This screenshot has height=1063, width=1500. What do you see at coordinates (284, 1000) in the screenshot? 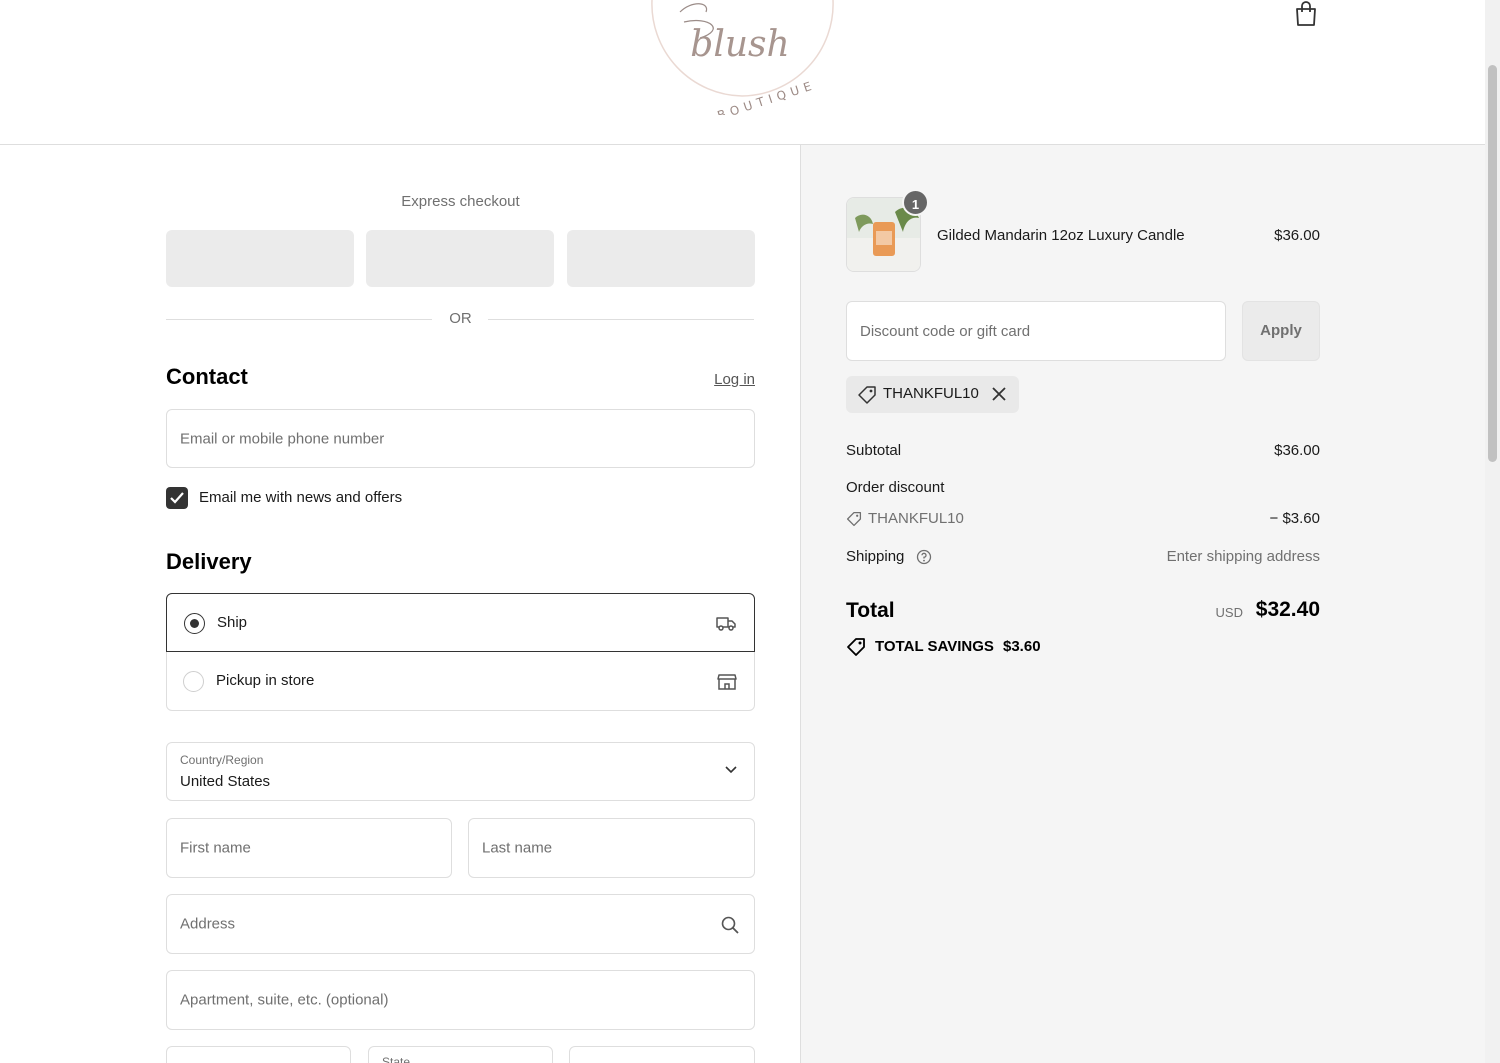
I see `apartment-placeholder: Apartment, suite, etc. (optional)` at bounding box center [284, 1000].